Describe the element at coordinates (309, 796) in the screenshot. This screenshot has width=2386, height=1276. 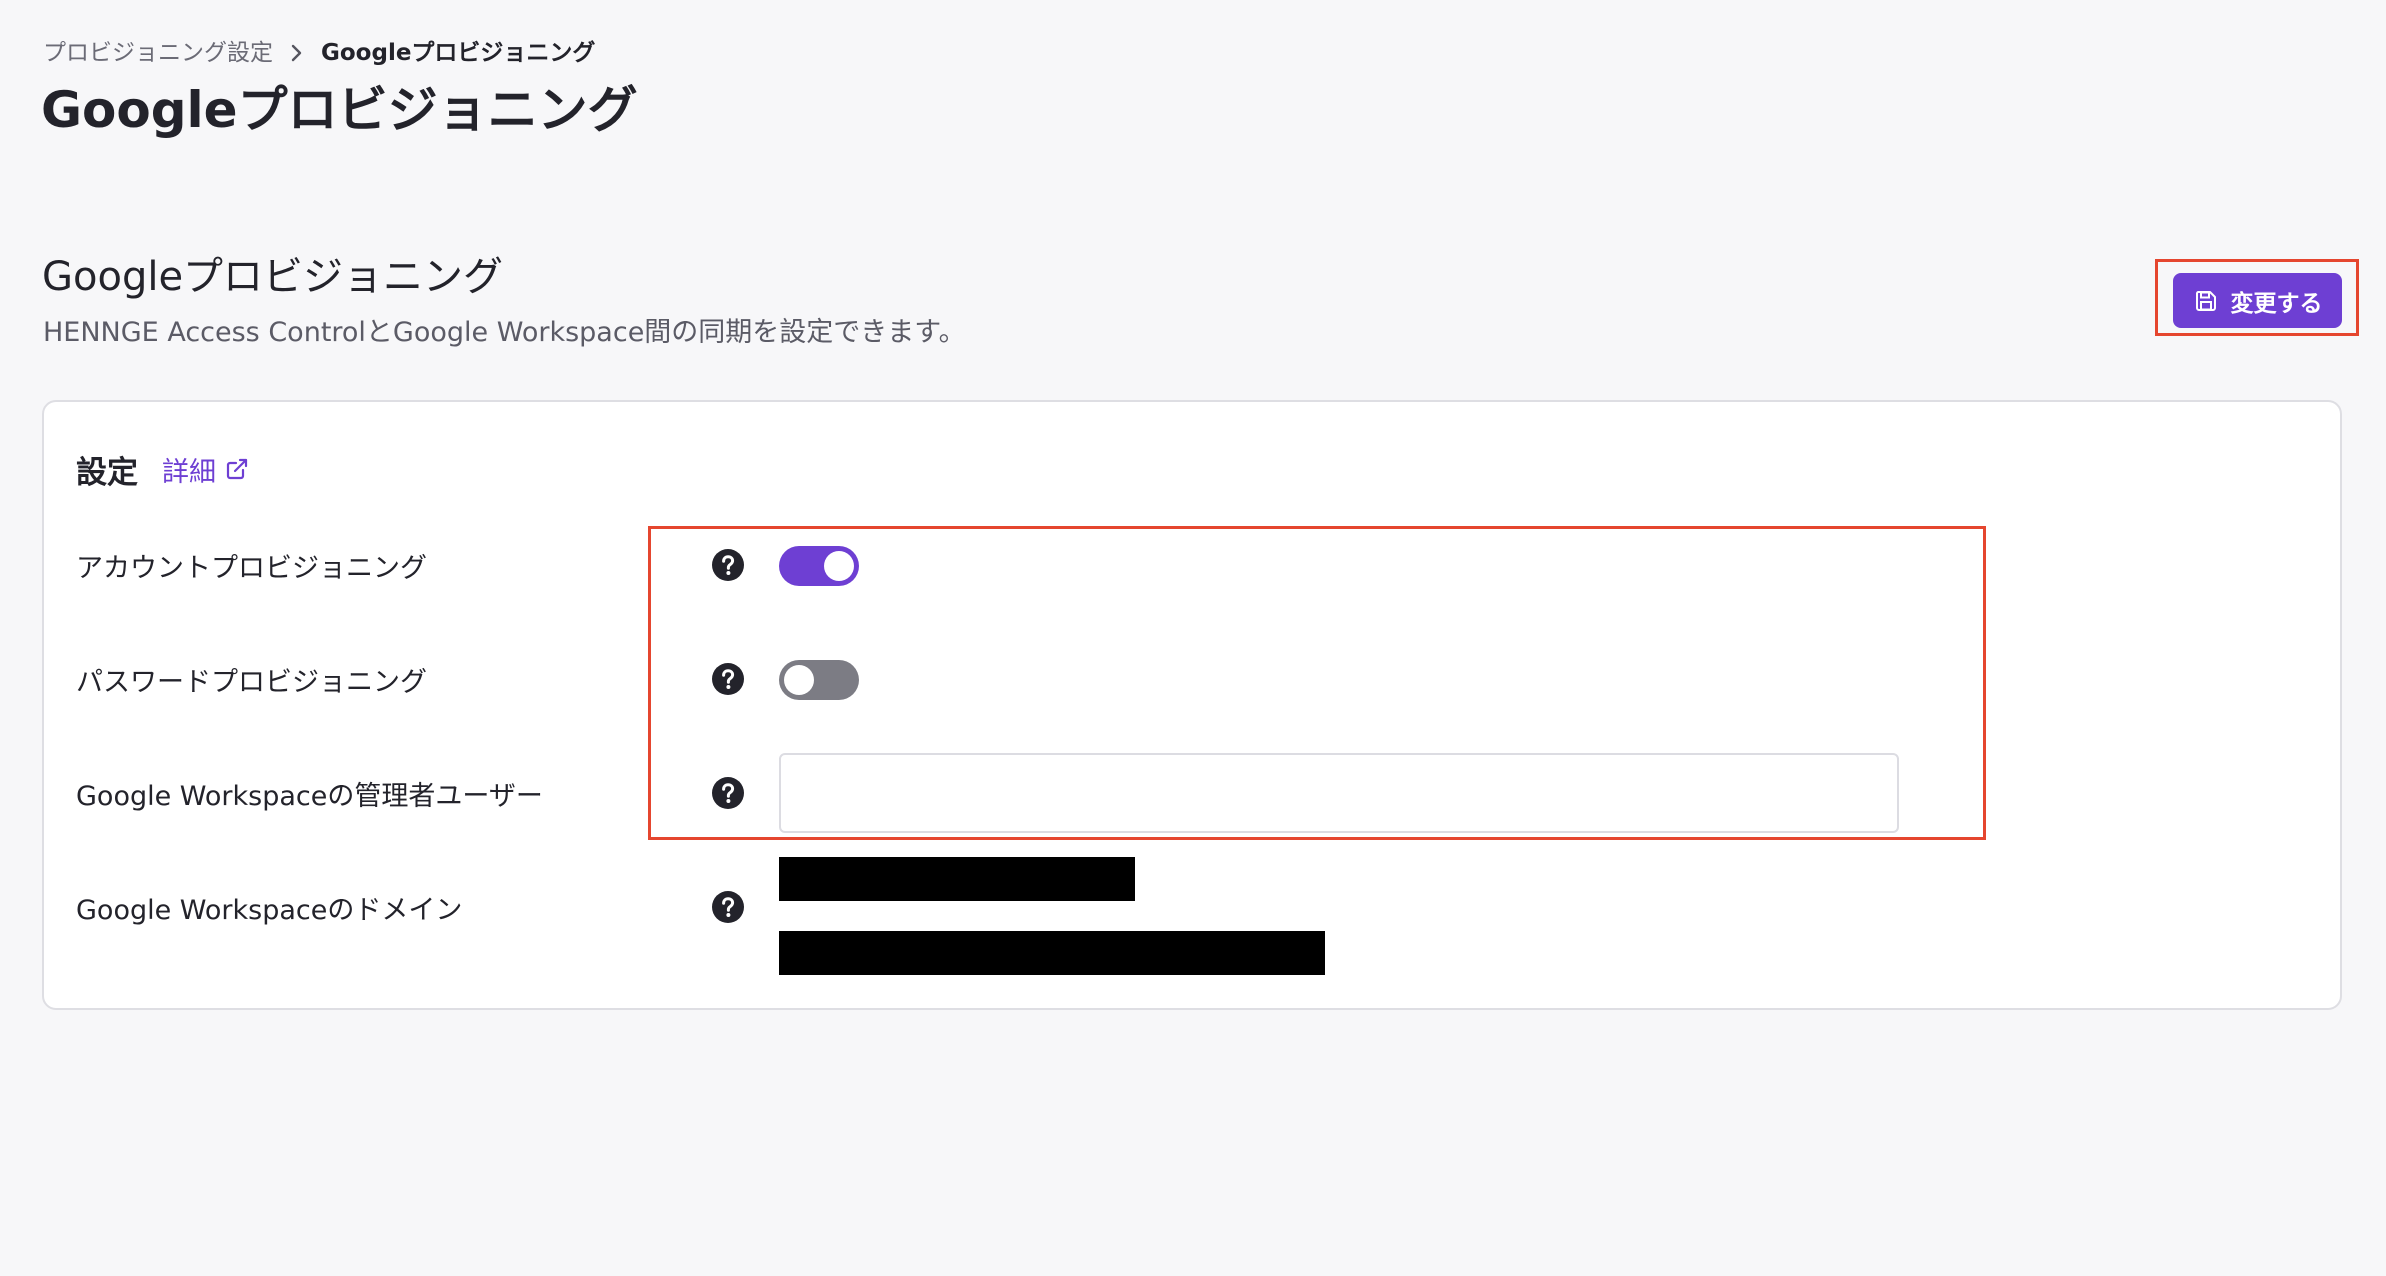
I see `admin-user-label: Google Workspaceの管理者ユーザー` at that location.